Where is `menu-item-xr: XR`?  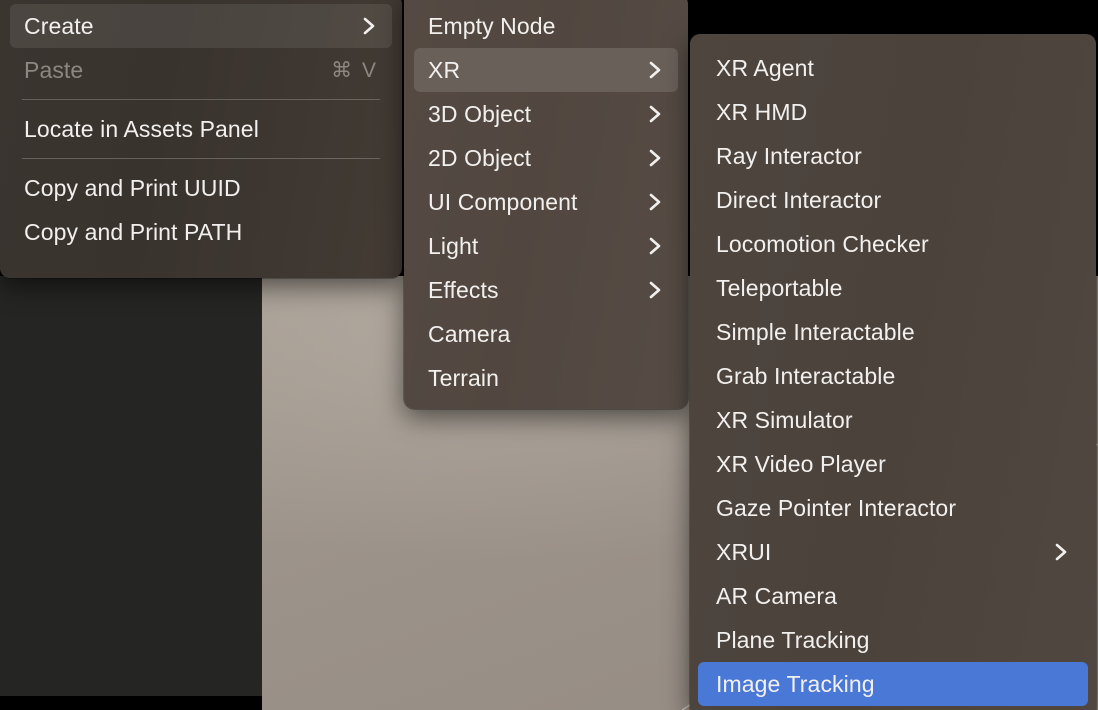
menu-item-xr: XR is located at coordinates (546, 70).